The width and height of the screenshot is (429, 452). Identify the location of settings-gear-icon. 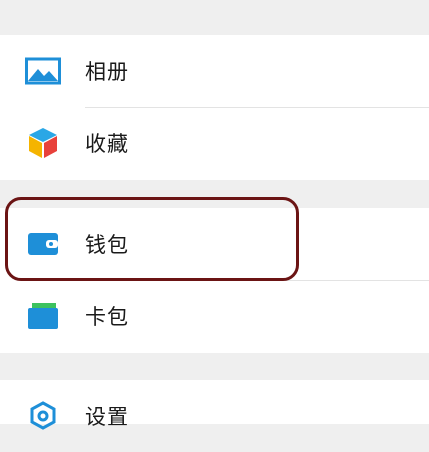
(43, 416).